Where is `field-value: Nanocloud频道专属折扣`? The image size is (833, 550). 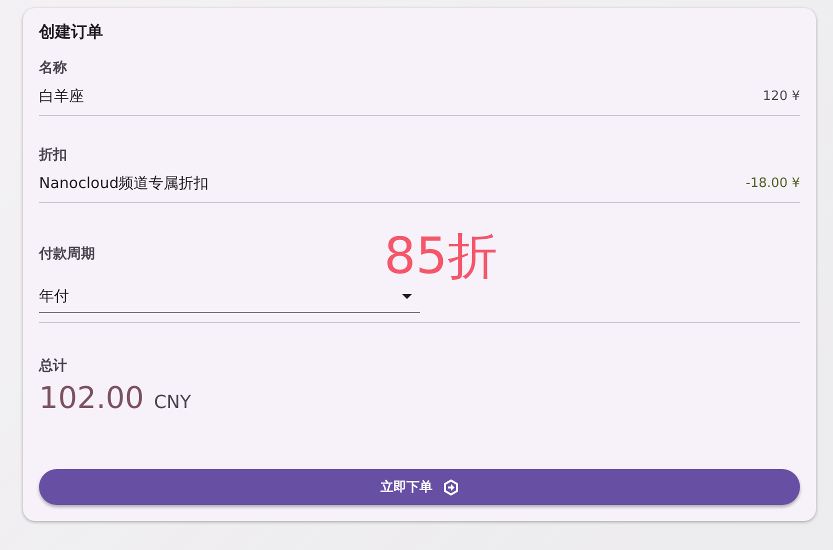 field-value: Nanocloud频道专属折扣 is located at coordinates (124, 183).